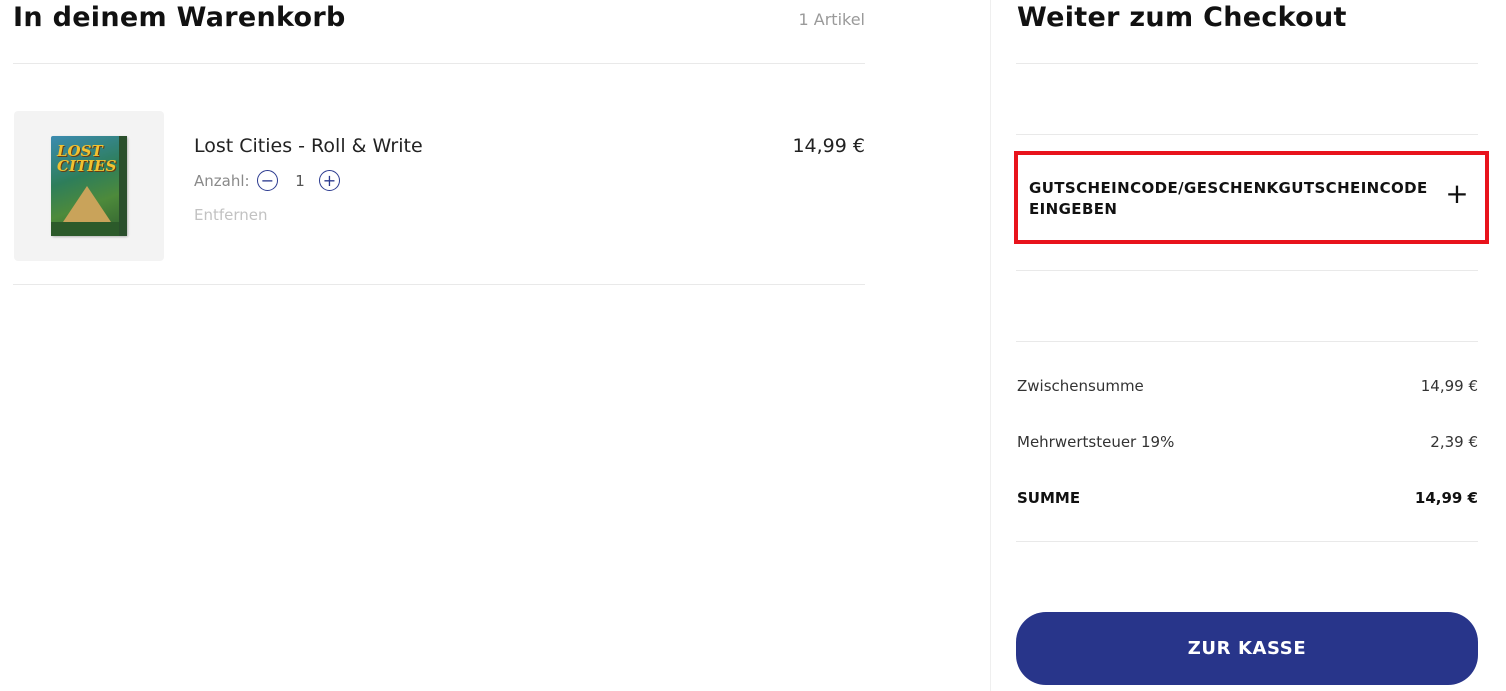 Image resolution: width=1506 pixels, height=691 pixels. Describe the element at coordinates (300, 181) in the screenshot. I see `quantity-value: 1` at that location.